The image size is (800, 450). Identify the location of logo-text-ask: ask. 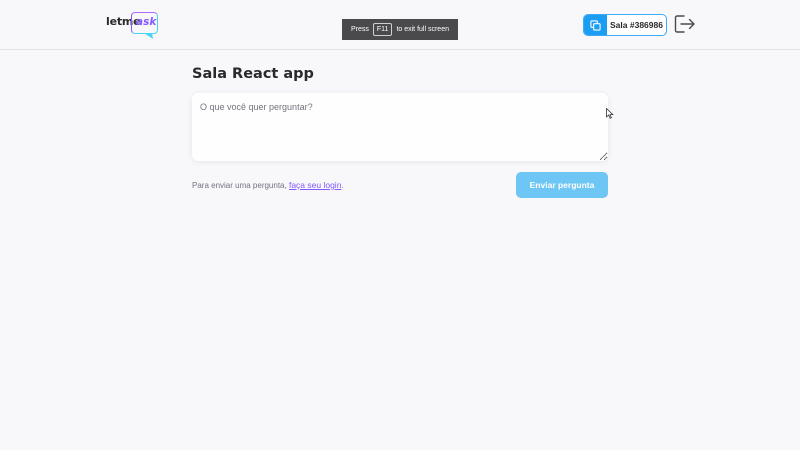
(146, 22).